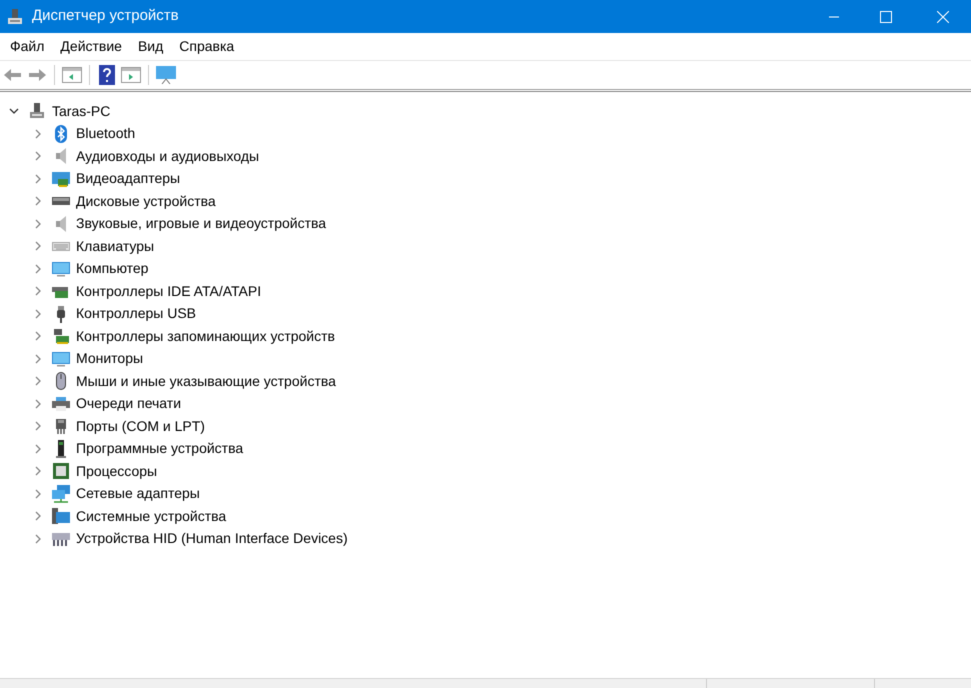 This screenshot has height=688, width=971. What do you see at coordinates (110, 359) in the screenshot?
I see `tree-item: Мониторы` at bounding box center [110, 359].